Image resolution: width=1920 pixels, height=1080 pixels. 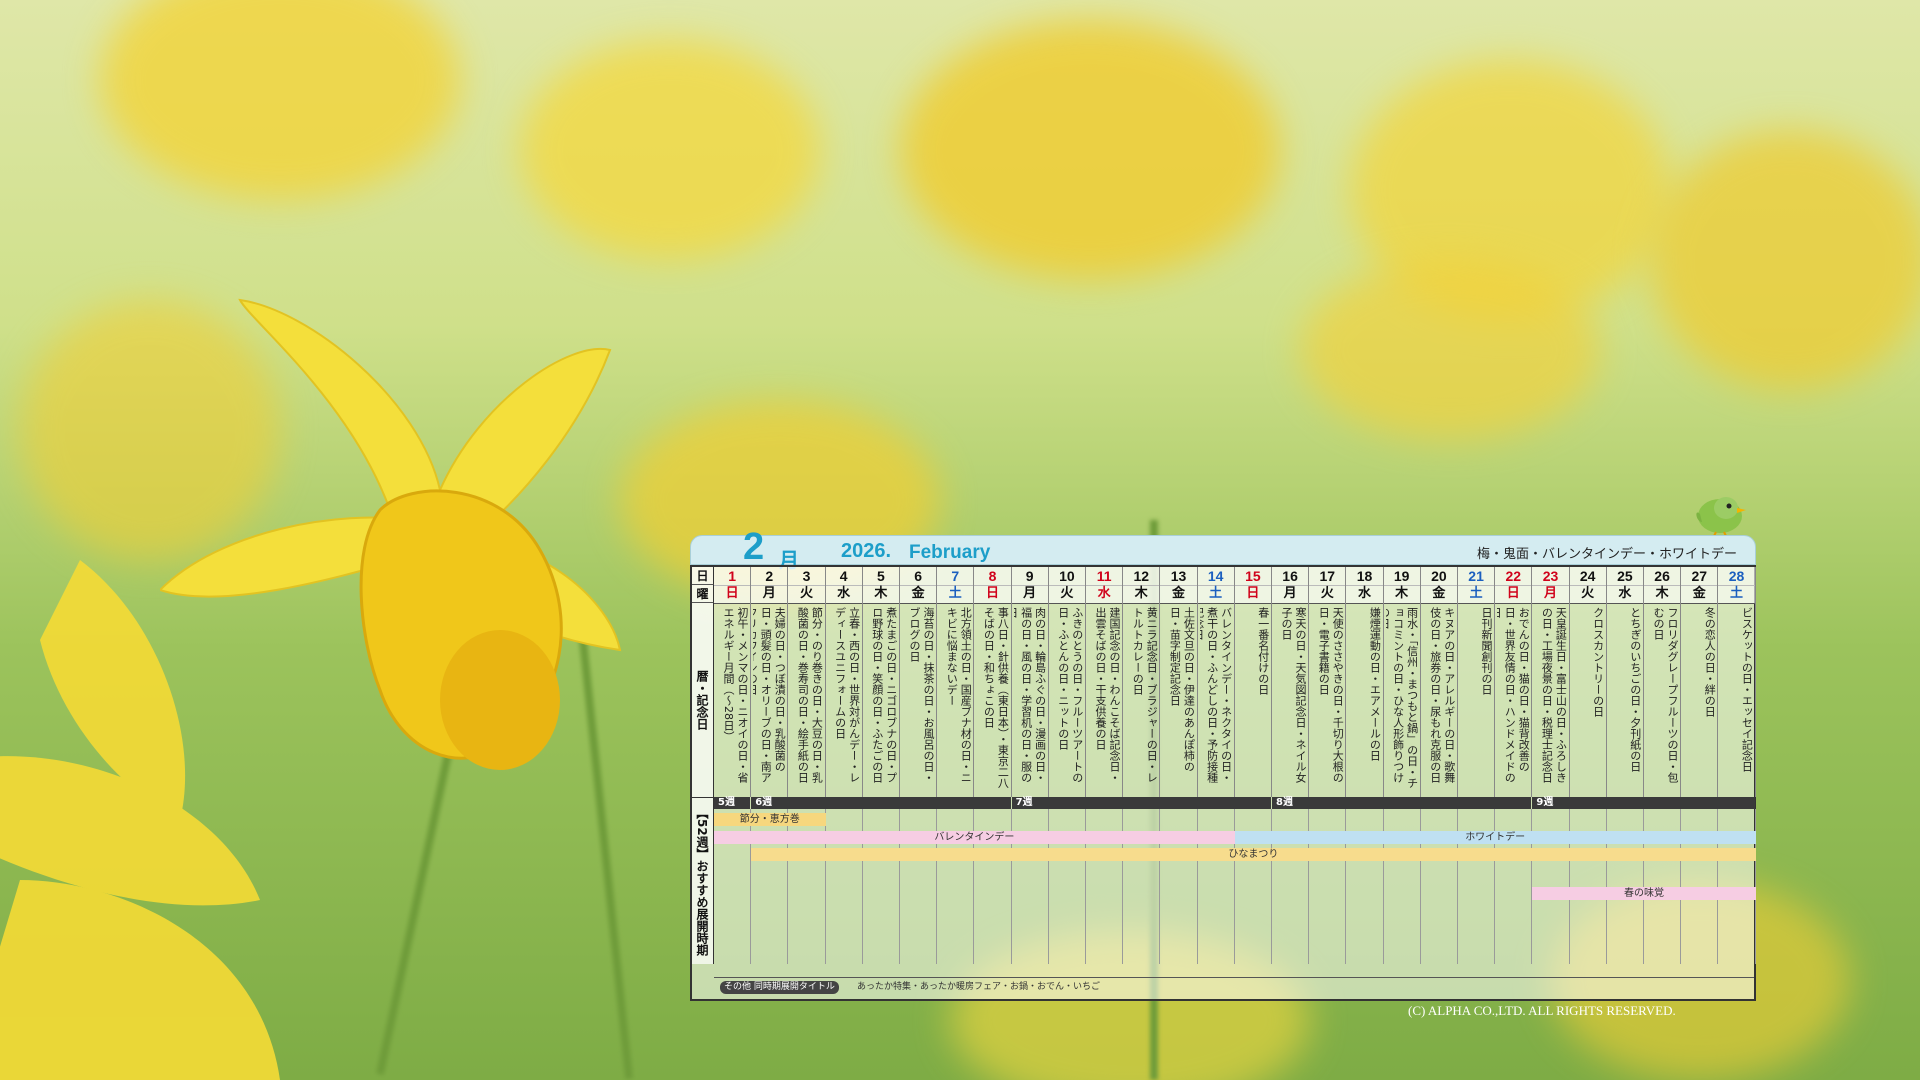 I want to click on period-band: ひなまつり, so click(x=1253, y=854).